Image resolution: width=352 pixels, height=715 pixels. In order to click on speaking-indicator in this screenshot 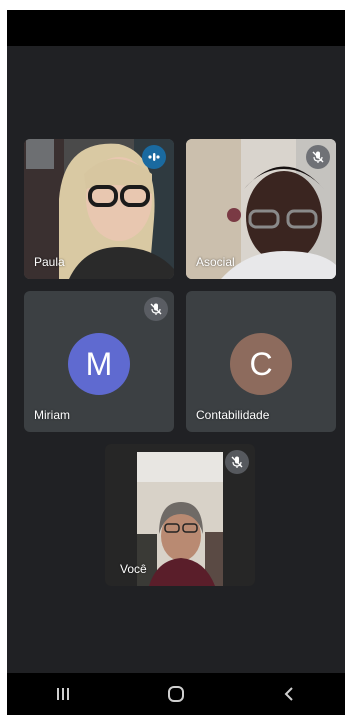, I will do `click(154, 157)`.